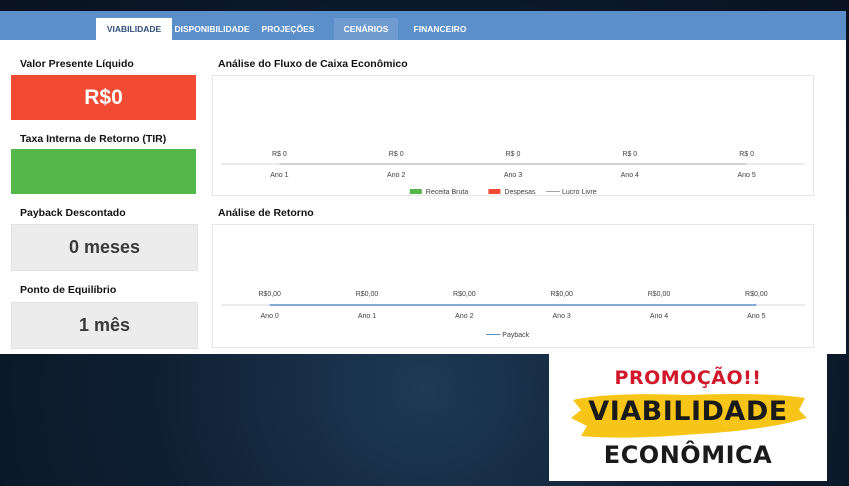  I want to click on vpl-value: R$0, so click(103, 97).